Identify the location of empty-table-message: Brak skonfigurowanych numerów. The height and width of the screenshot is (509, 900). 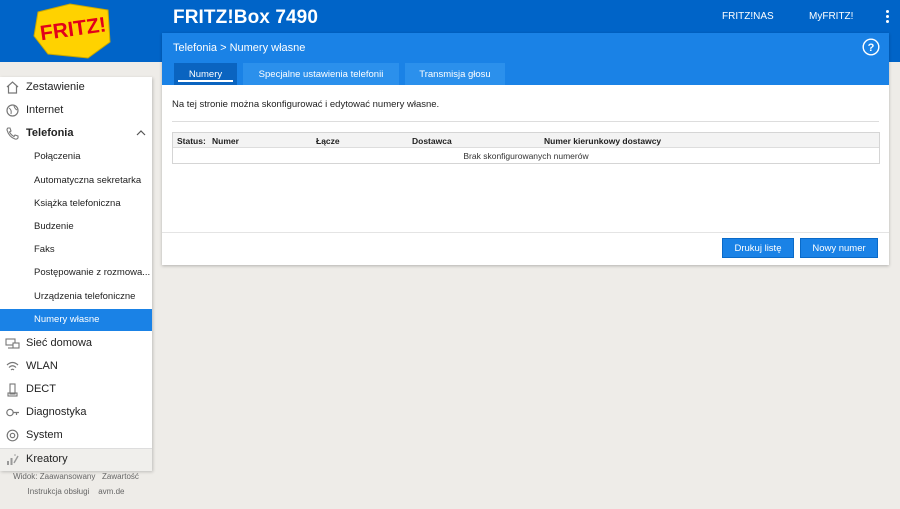
(526, 156).